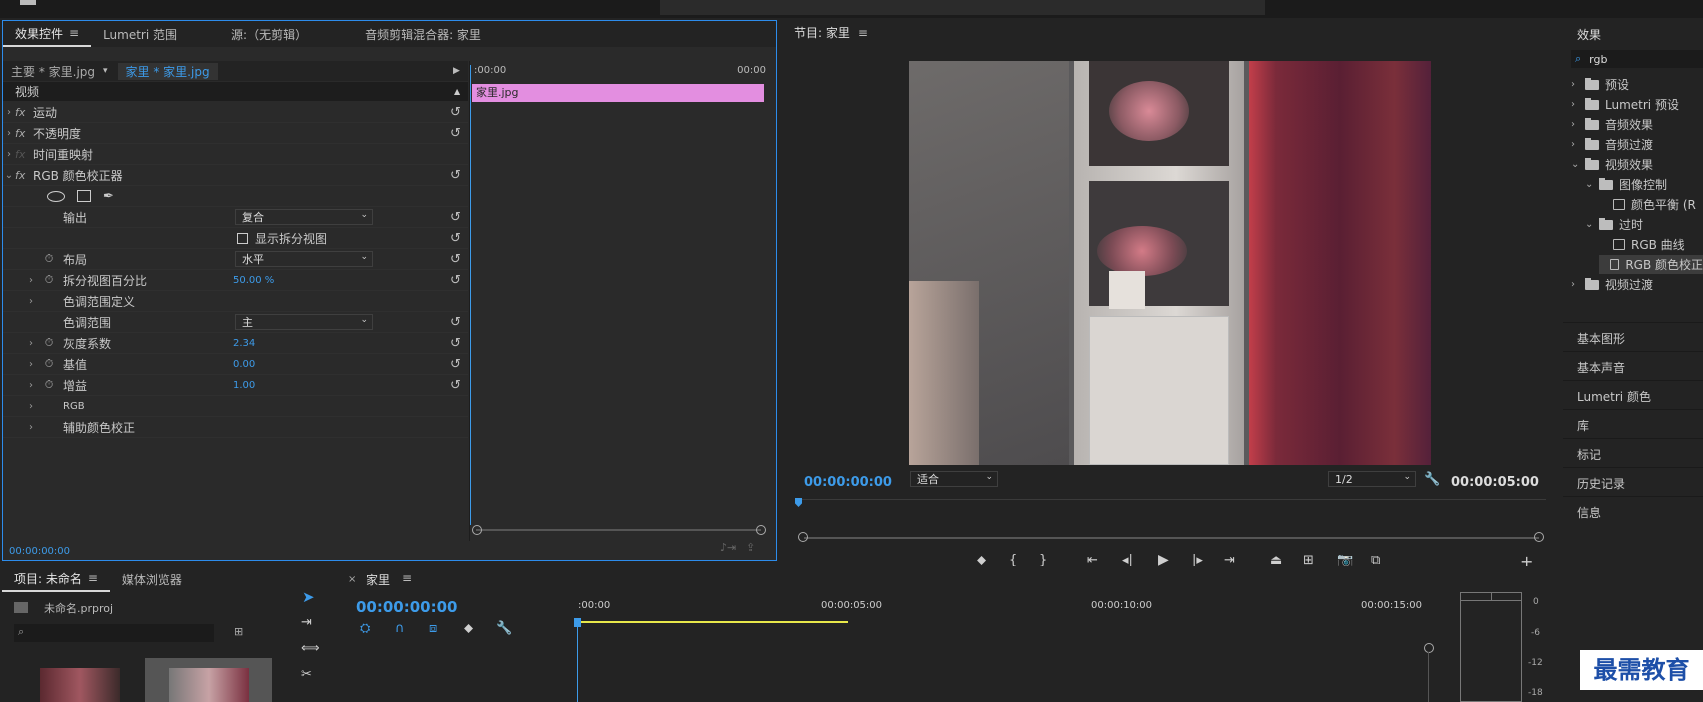 Image resolution: width=1703 pixels, height=702 pixels. I want to click on tab-audio-clip-mixer: 音频剪辑混合器: 家里, so click(423, 34).